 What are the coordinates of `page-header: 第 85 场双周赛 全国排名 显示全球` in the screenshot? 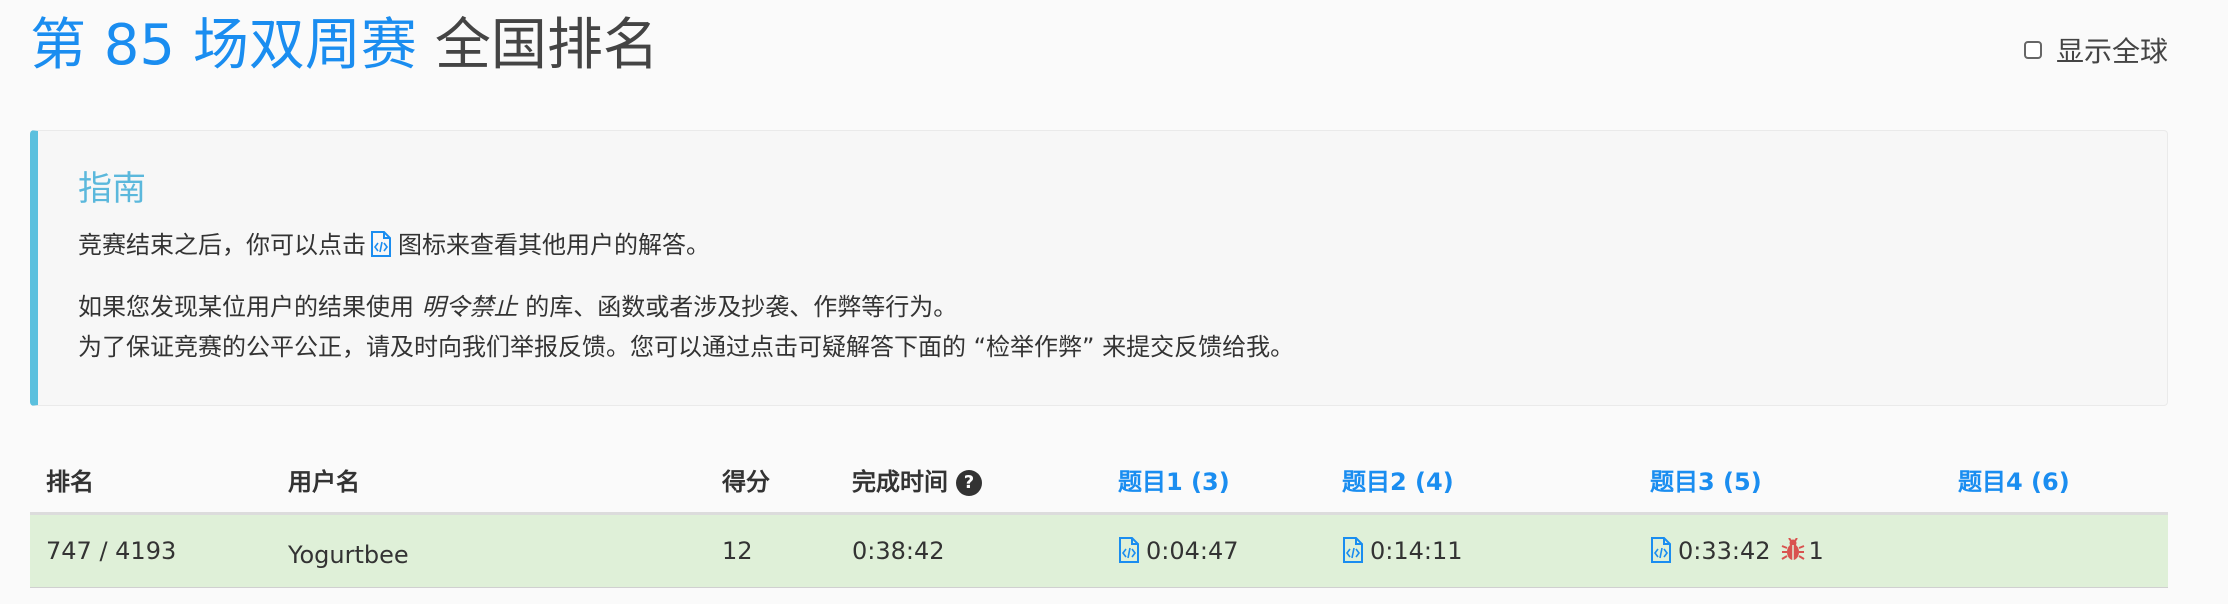 It's located at (1099, 46).